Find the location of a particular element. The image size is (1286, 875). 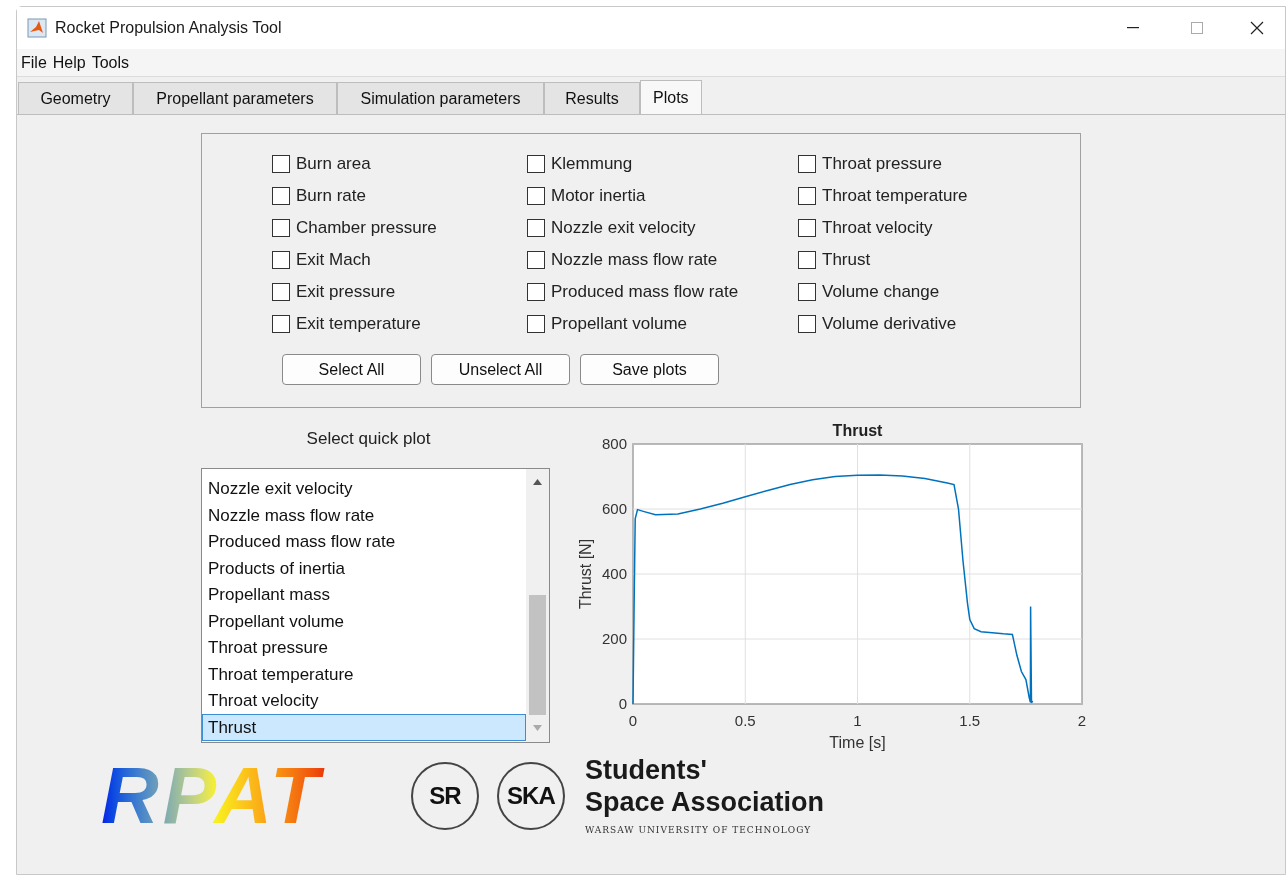

plot-checkbox: Motor inertia is located at coordinates (662, 196).